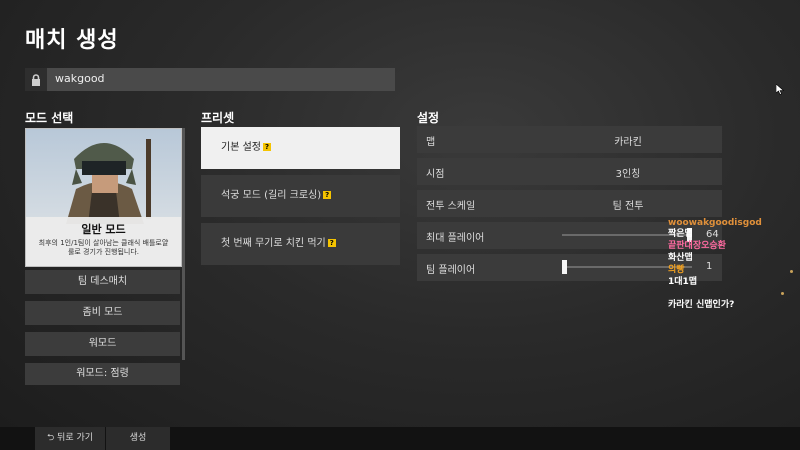 The image size is (800, 450). I want to click on footer-bar: ⮌ 뒤로 가기 생성, so click(400, 438).